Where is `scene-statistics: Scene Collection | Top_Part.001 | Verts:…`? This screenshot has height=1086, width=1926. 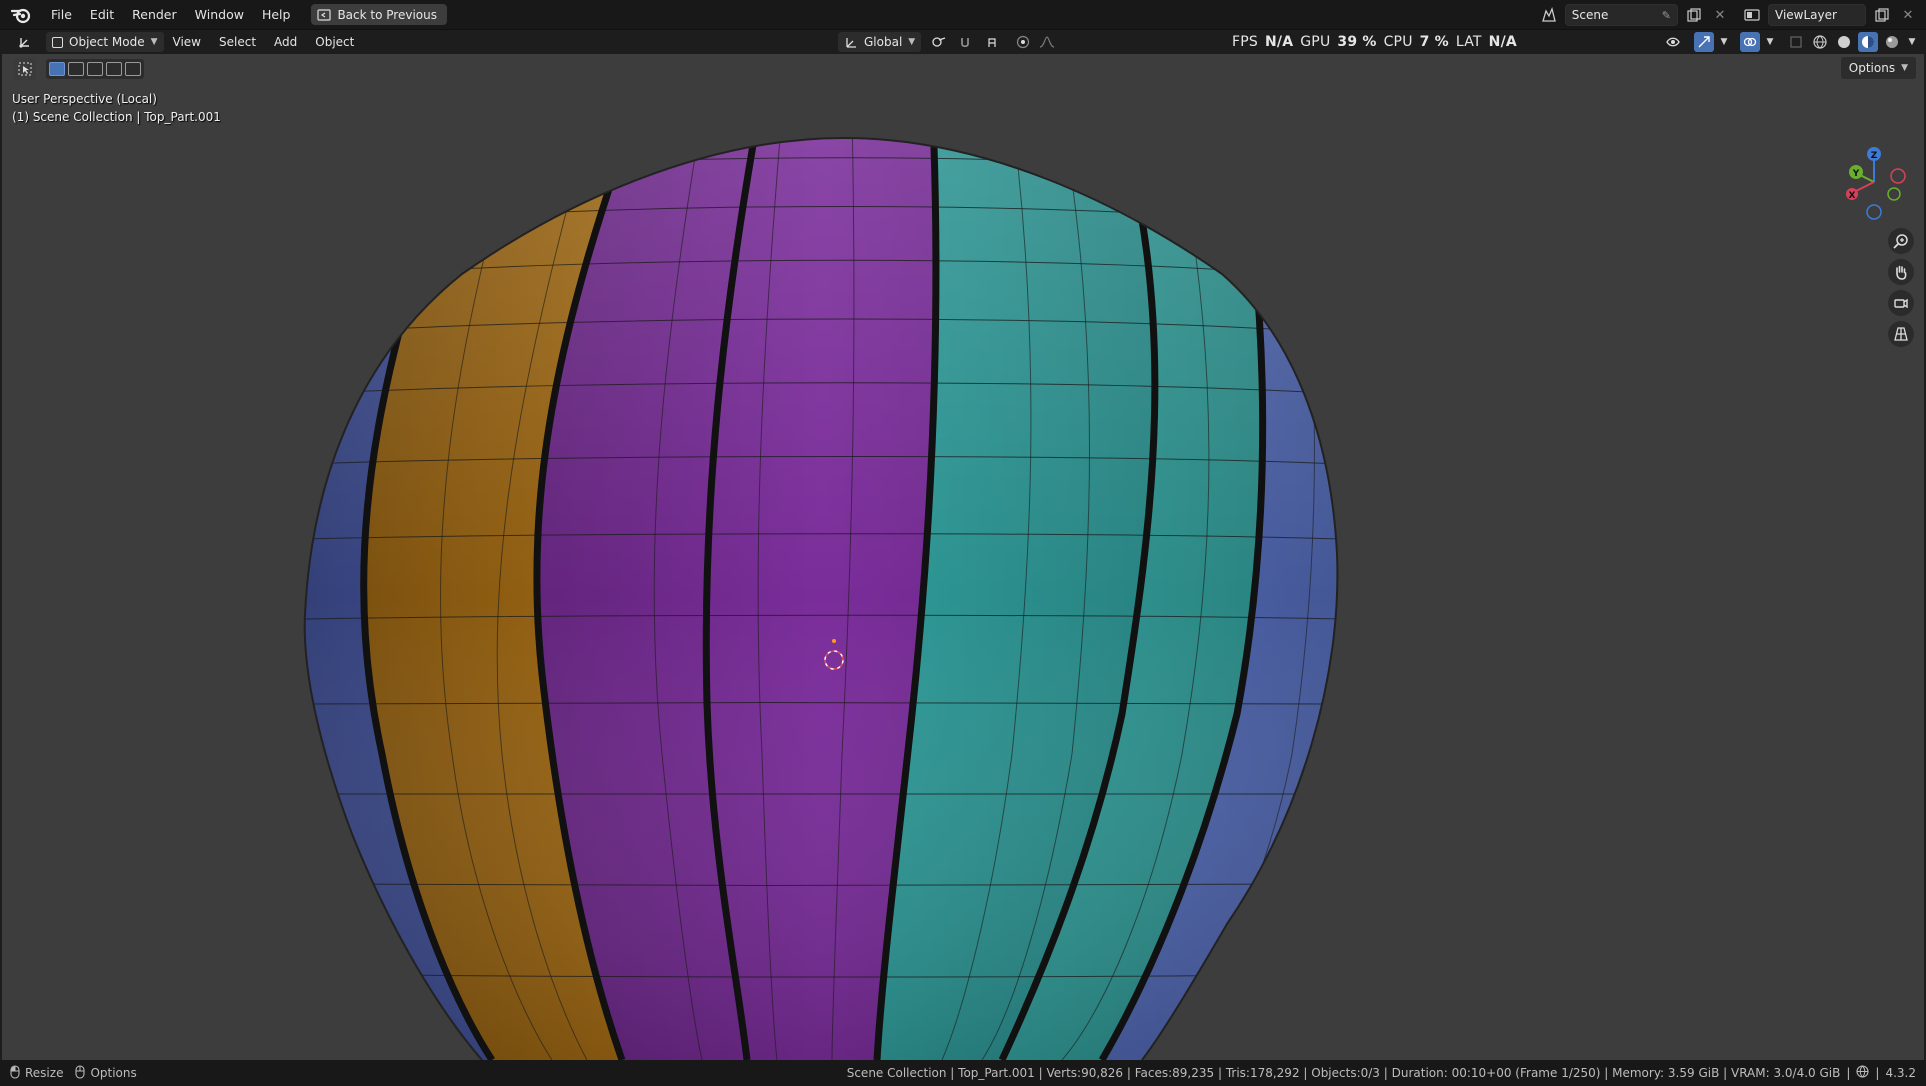
scene-statistics: Scene Collection | Top_Part.001 | Verts:… is located at coordinates (1381, 1073).